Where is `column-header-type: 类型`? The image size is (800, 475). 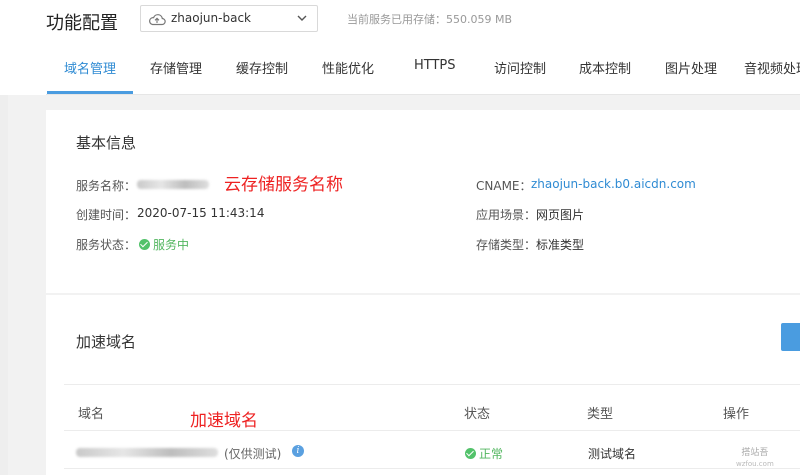
column-header-type: 类型 is located at coordinates (600, 414).